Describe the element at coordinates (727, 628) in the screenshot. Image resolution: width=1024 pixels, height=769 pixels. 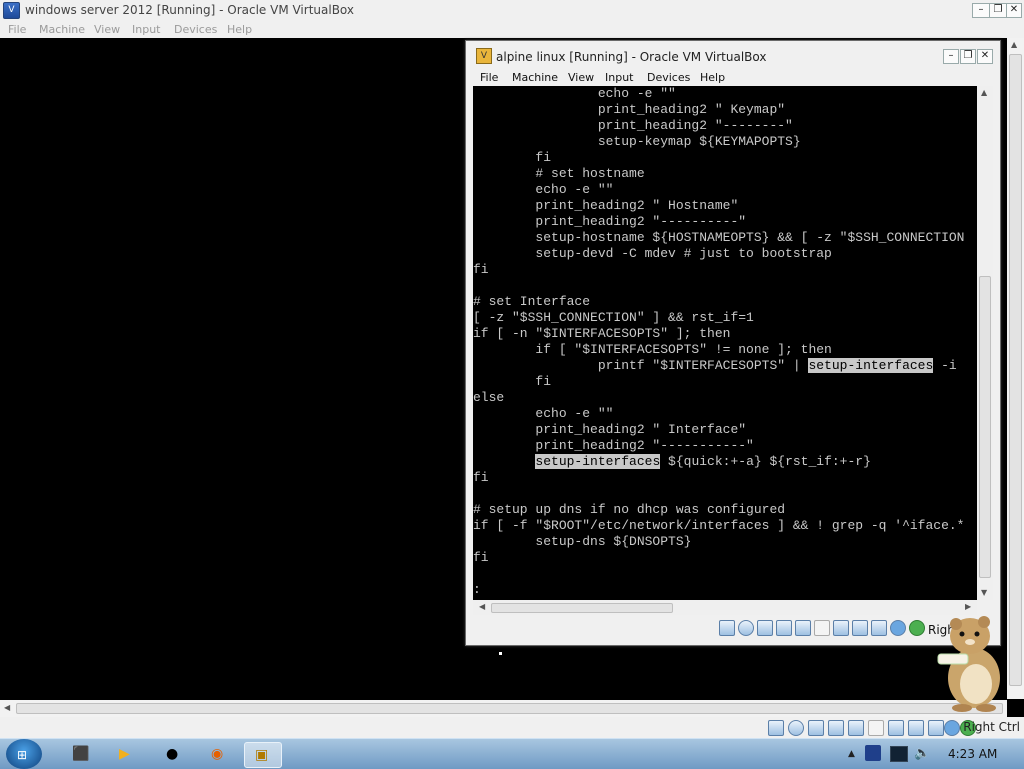
I see `inner-hard-disk-icon` at that location.